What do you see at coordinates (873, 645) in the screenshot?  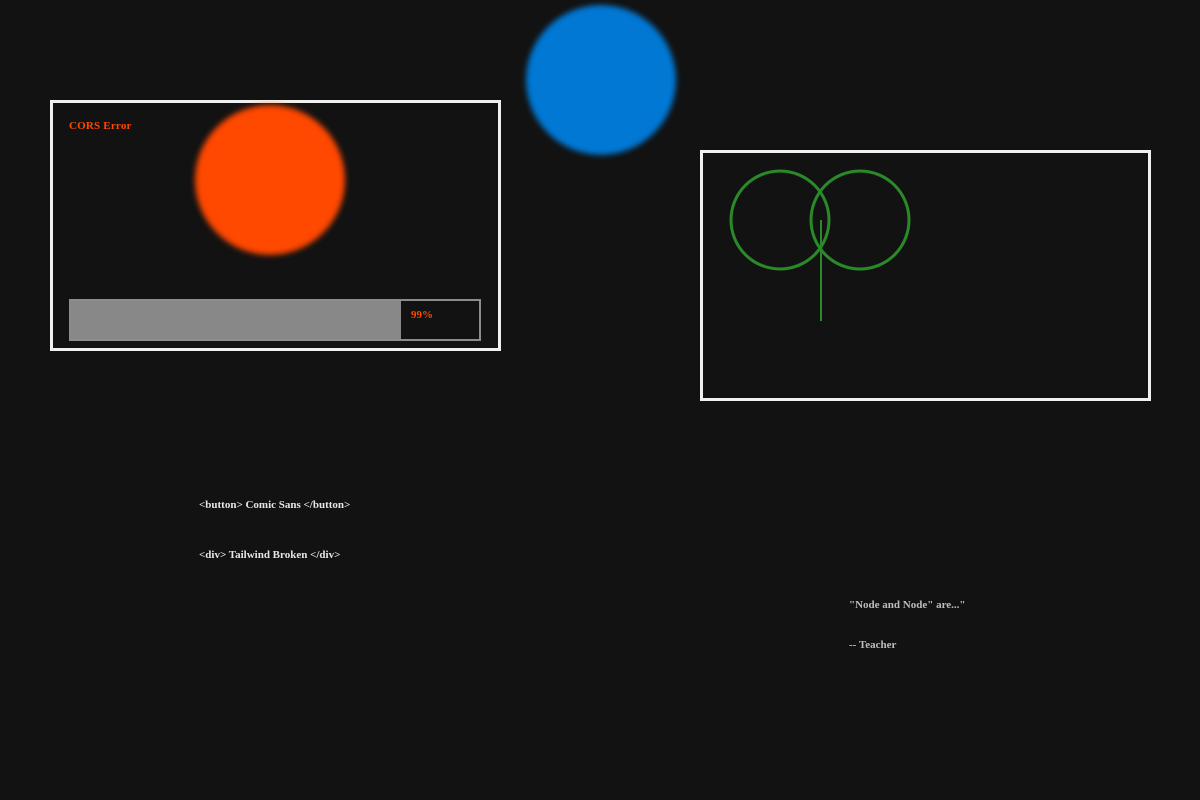 I see `quote-author: -- Teacher` at bounding box center [873, 645].